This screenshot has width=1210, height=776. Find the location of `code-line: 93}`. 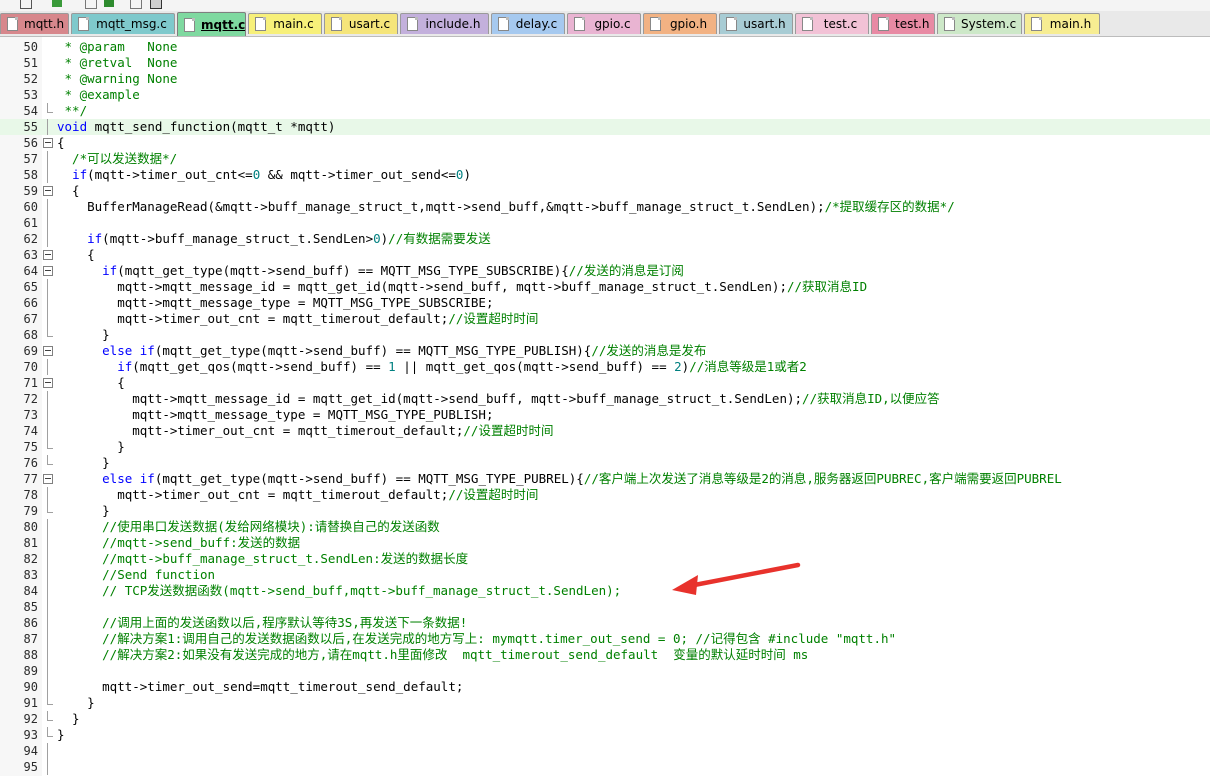

code-line: 93} is located at coordinates (605, 735).